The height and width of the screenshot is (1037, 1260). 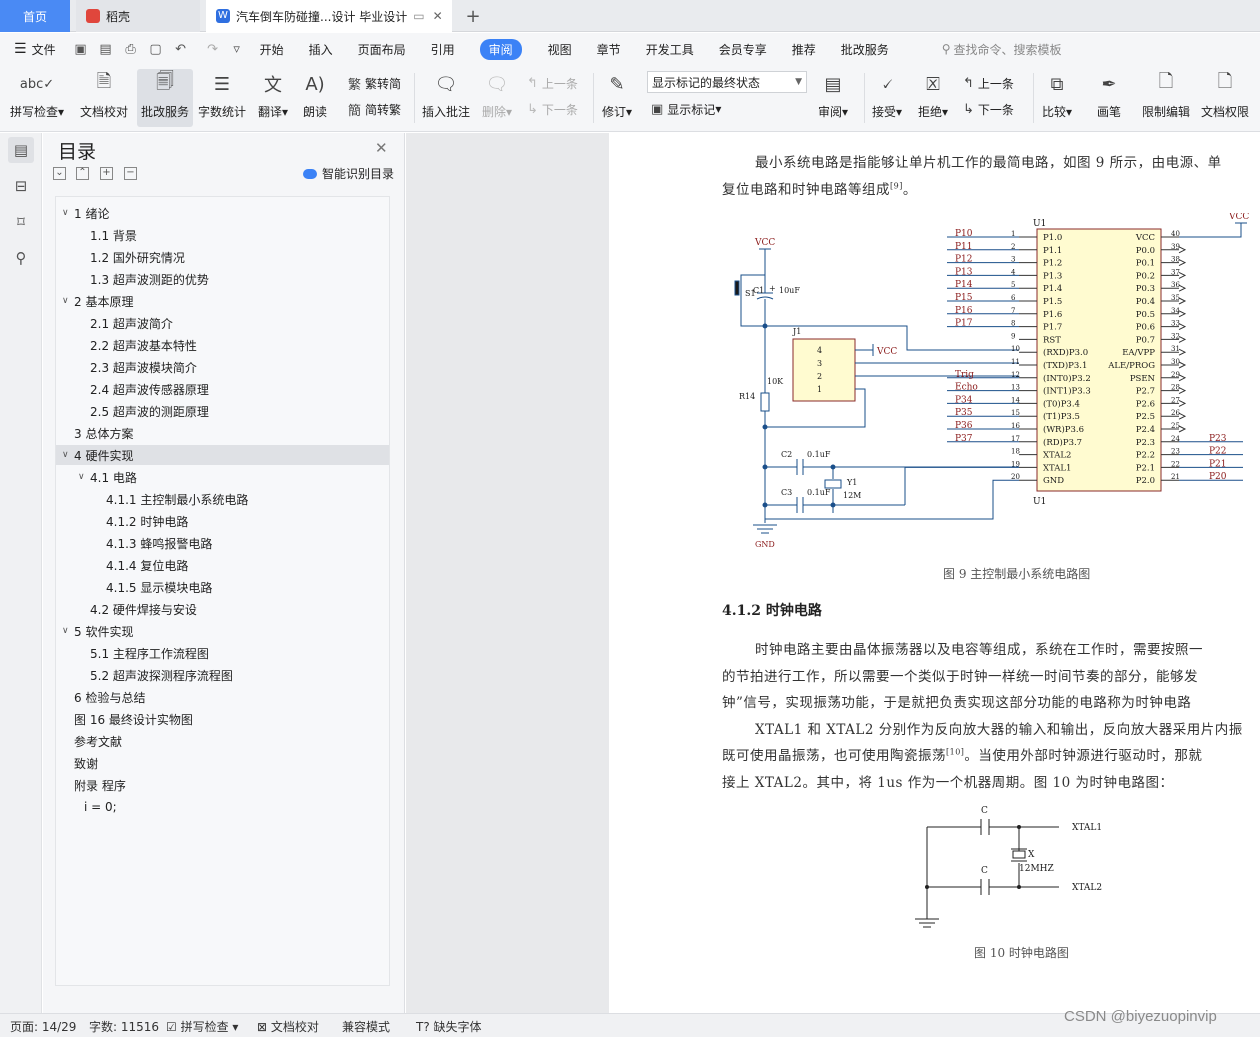 I want to click on delete-comment-button: 🗨 删除▾, so click(x=497, y=98).